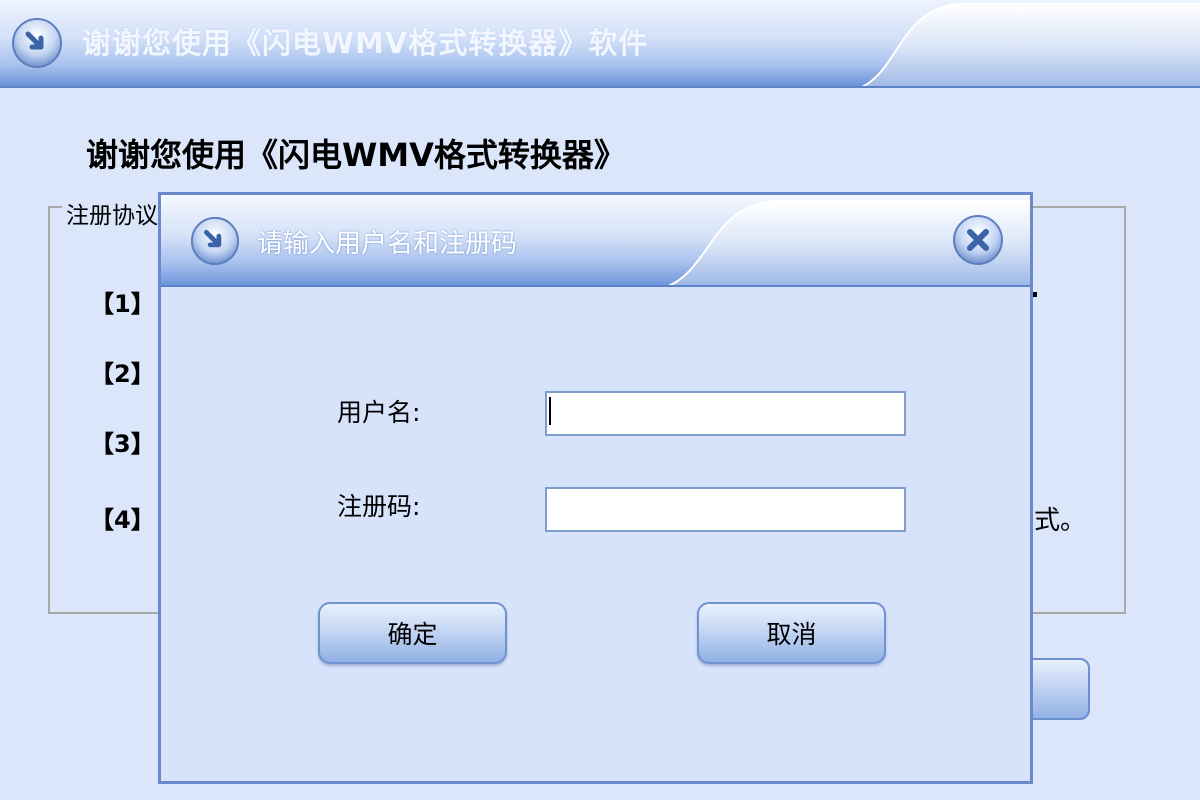 This screenshot has width=1200, height=800. I want to click on text-caret, so click(550, 411).